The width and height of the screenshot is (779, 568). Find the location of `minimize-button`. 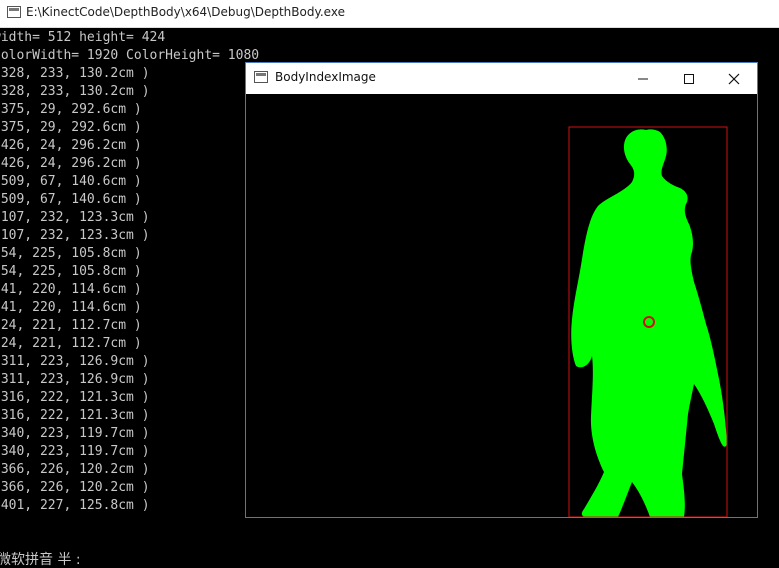

minimize-button is located at coordinates (643, 78).